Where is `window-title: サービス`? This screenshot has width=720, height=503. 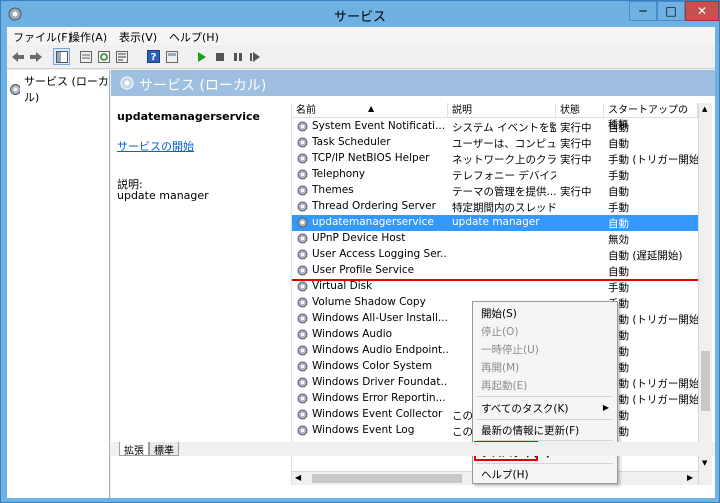 window-title: サービス is located at coordinates (359, 17).